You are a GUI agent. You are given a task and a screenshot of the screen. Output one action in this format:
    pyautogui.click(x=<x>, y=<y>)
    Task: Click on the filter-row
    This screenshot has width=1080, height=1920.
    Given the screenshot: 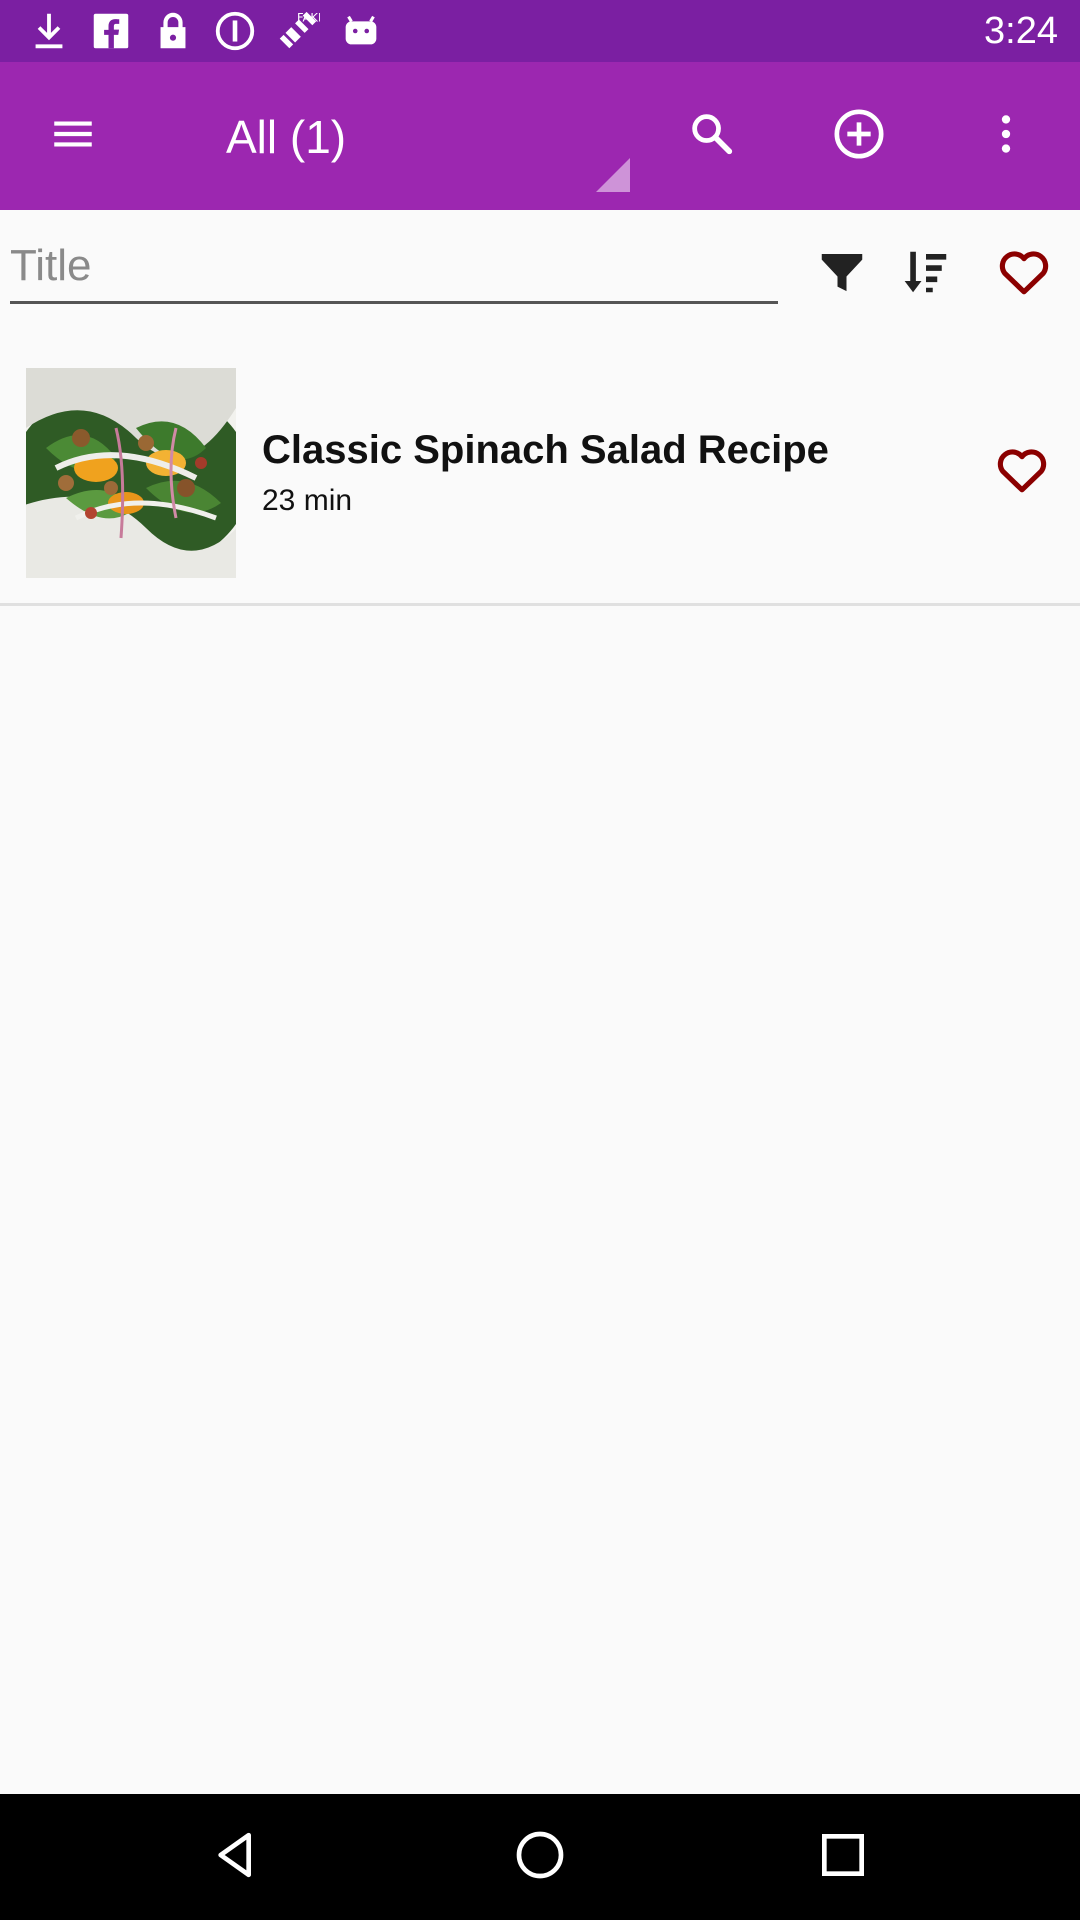 What is the action you would take?
    pyautogui.click(x=540, y=270)
    